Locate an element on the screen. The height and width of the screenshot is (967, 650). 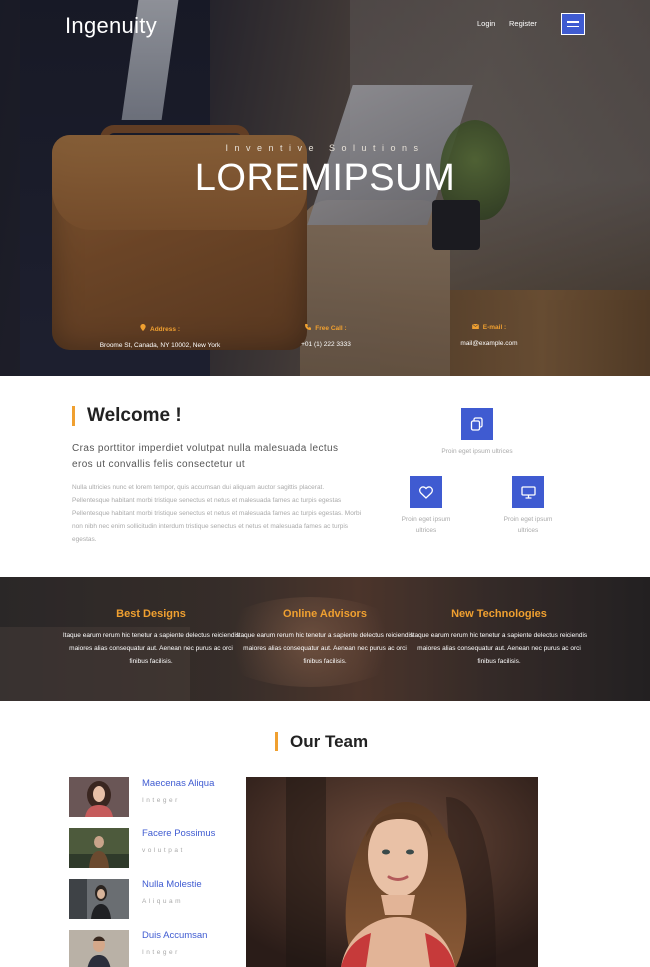
contact-email-value: mail@example.com is located at coordinates (489, 343).